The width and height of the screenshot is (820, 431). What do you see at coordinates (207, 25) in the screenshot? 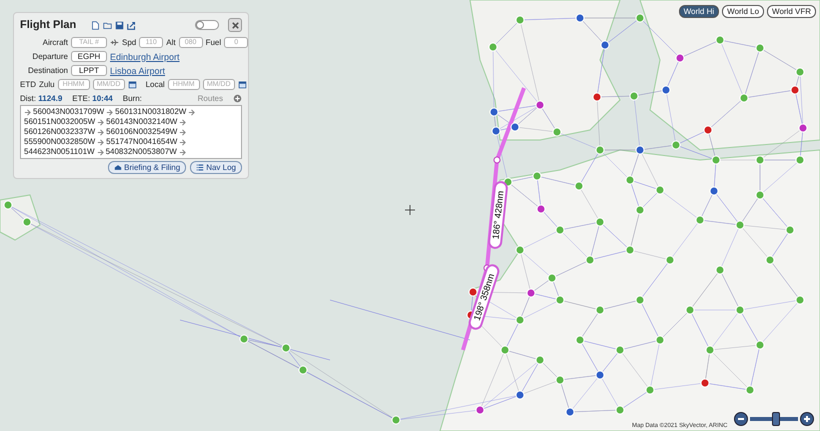
I see `toggle-switch` at bounding box center [207, 25].